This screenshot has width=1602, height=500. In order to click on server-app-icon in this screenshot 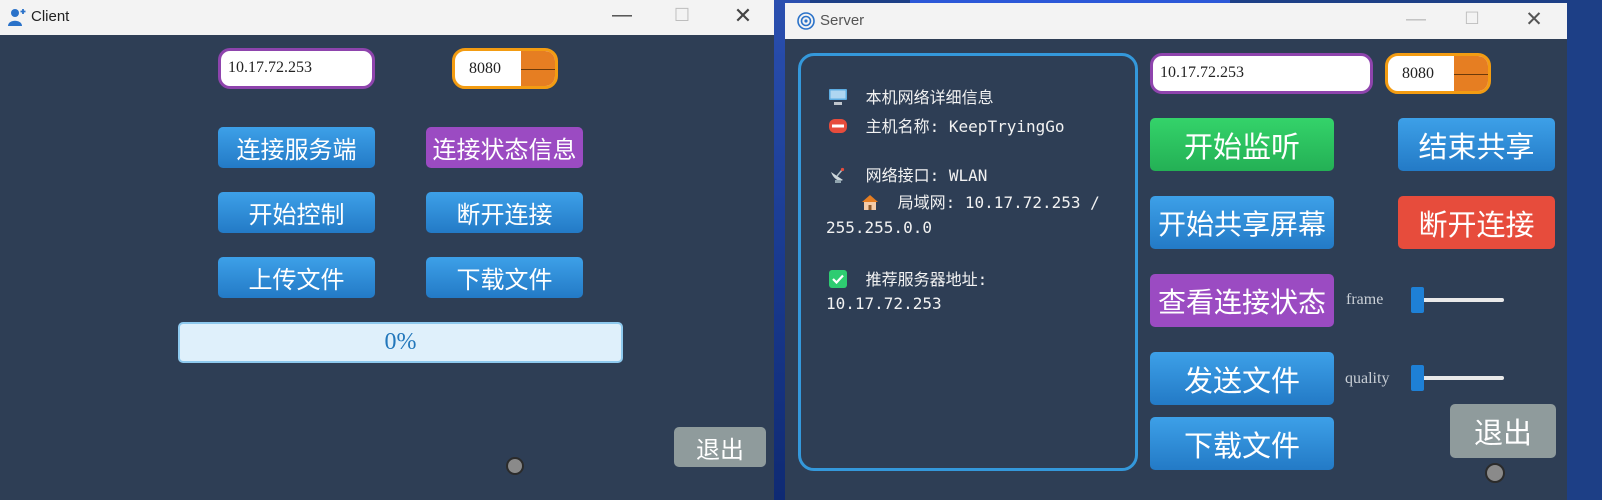, I will do `click(806, 23)`.